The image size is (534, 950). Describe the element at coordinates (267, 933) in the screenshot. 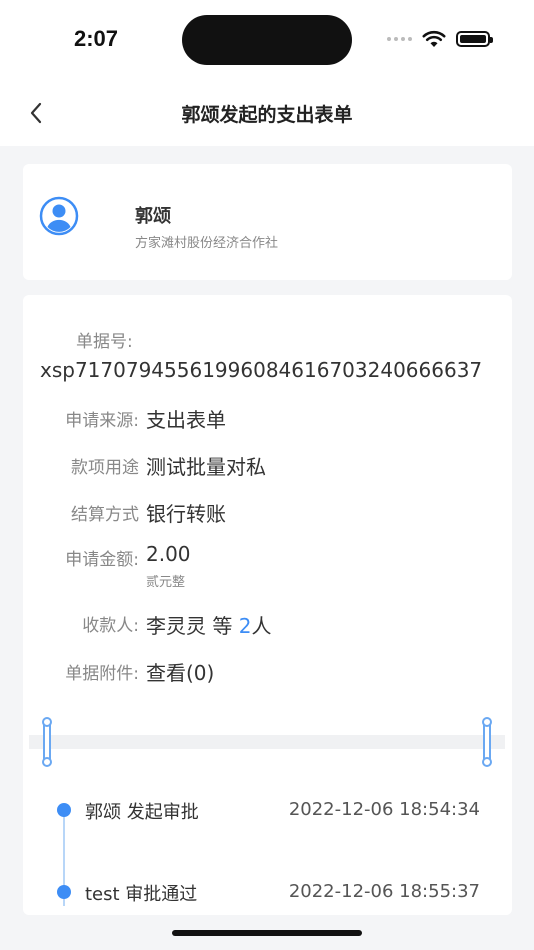

I see `home-indicator` at that location.